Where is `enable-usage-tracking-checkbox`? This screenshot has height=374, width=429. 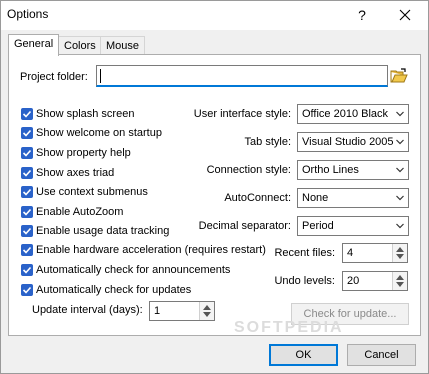
enable-usage-tracking-checkbox is located at coordinates (27, 231).